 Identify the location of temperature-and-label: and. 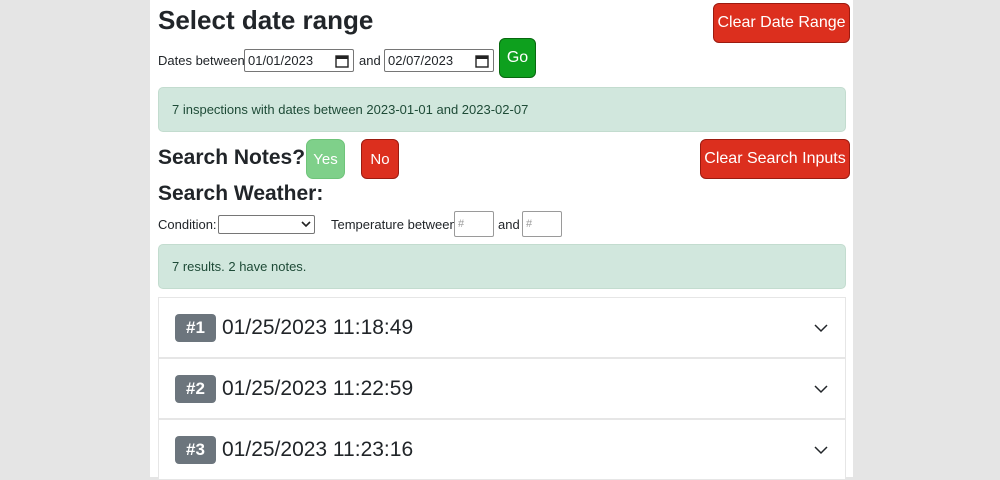
(509, 224).